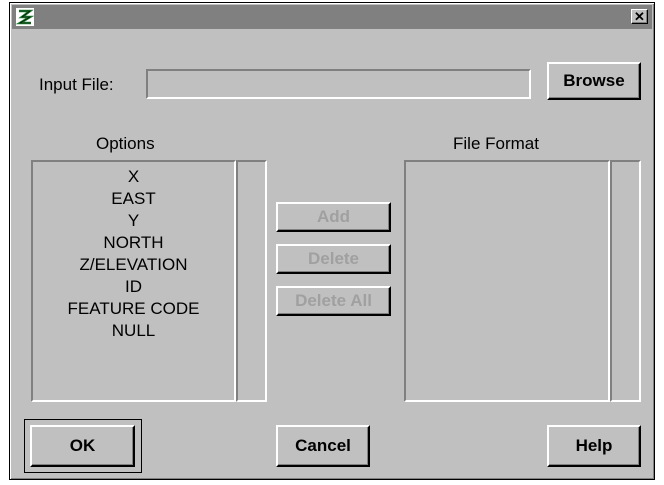 This screenshot has width=664, height=485. I want to click on title-bar: ✕, so click(332, 17).